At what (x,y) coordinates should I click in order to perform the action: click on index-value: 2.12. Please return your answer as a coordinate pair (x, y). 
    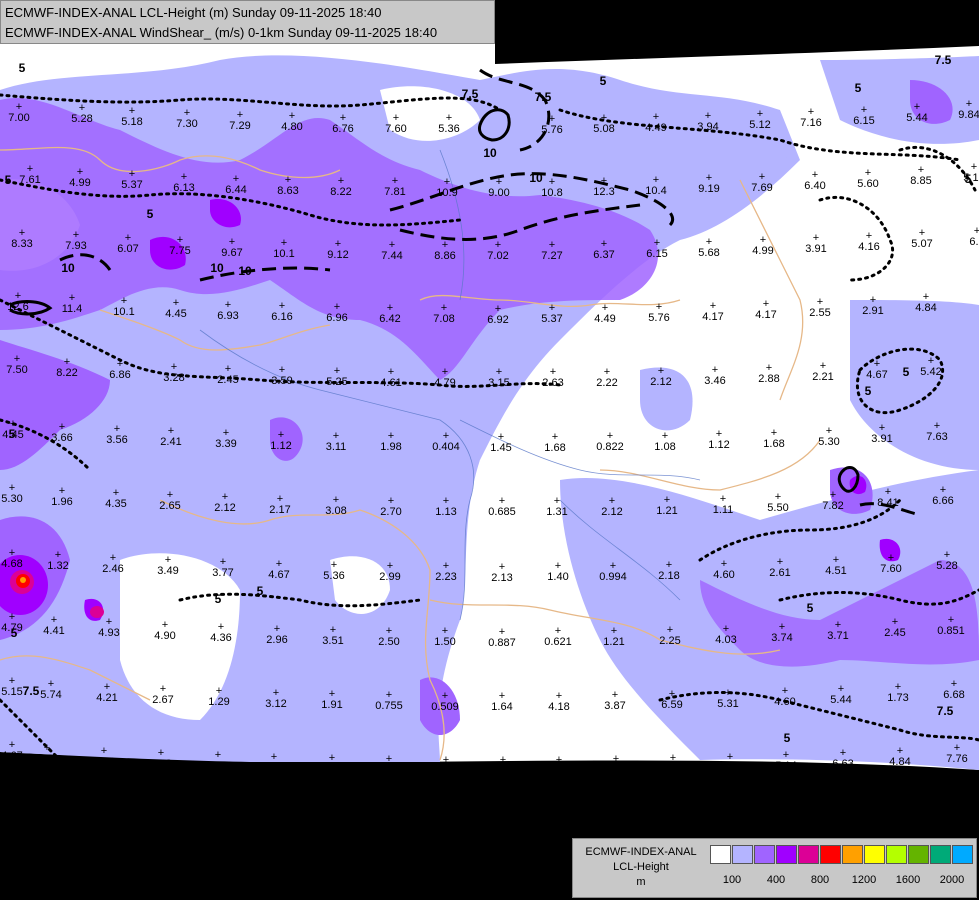
    Looking at the image, I should click on (224, 508).